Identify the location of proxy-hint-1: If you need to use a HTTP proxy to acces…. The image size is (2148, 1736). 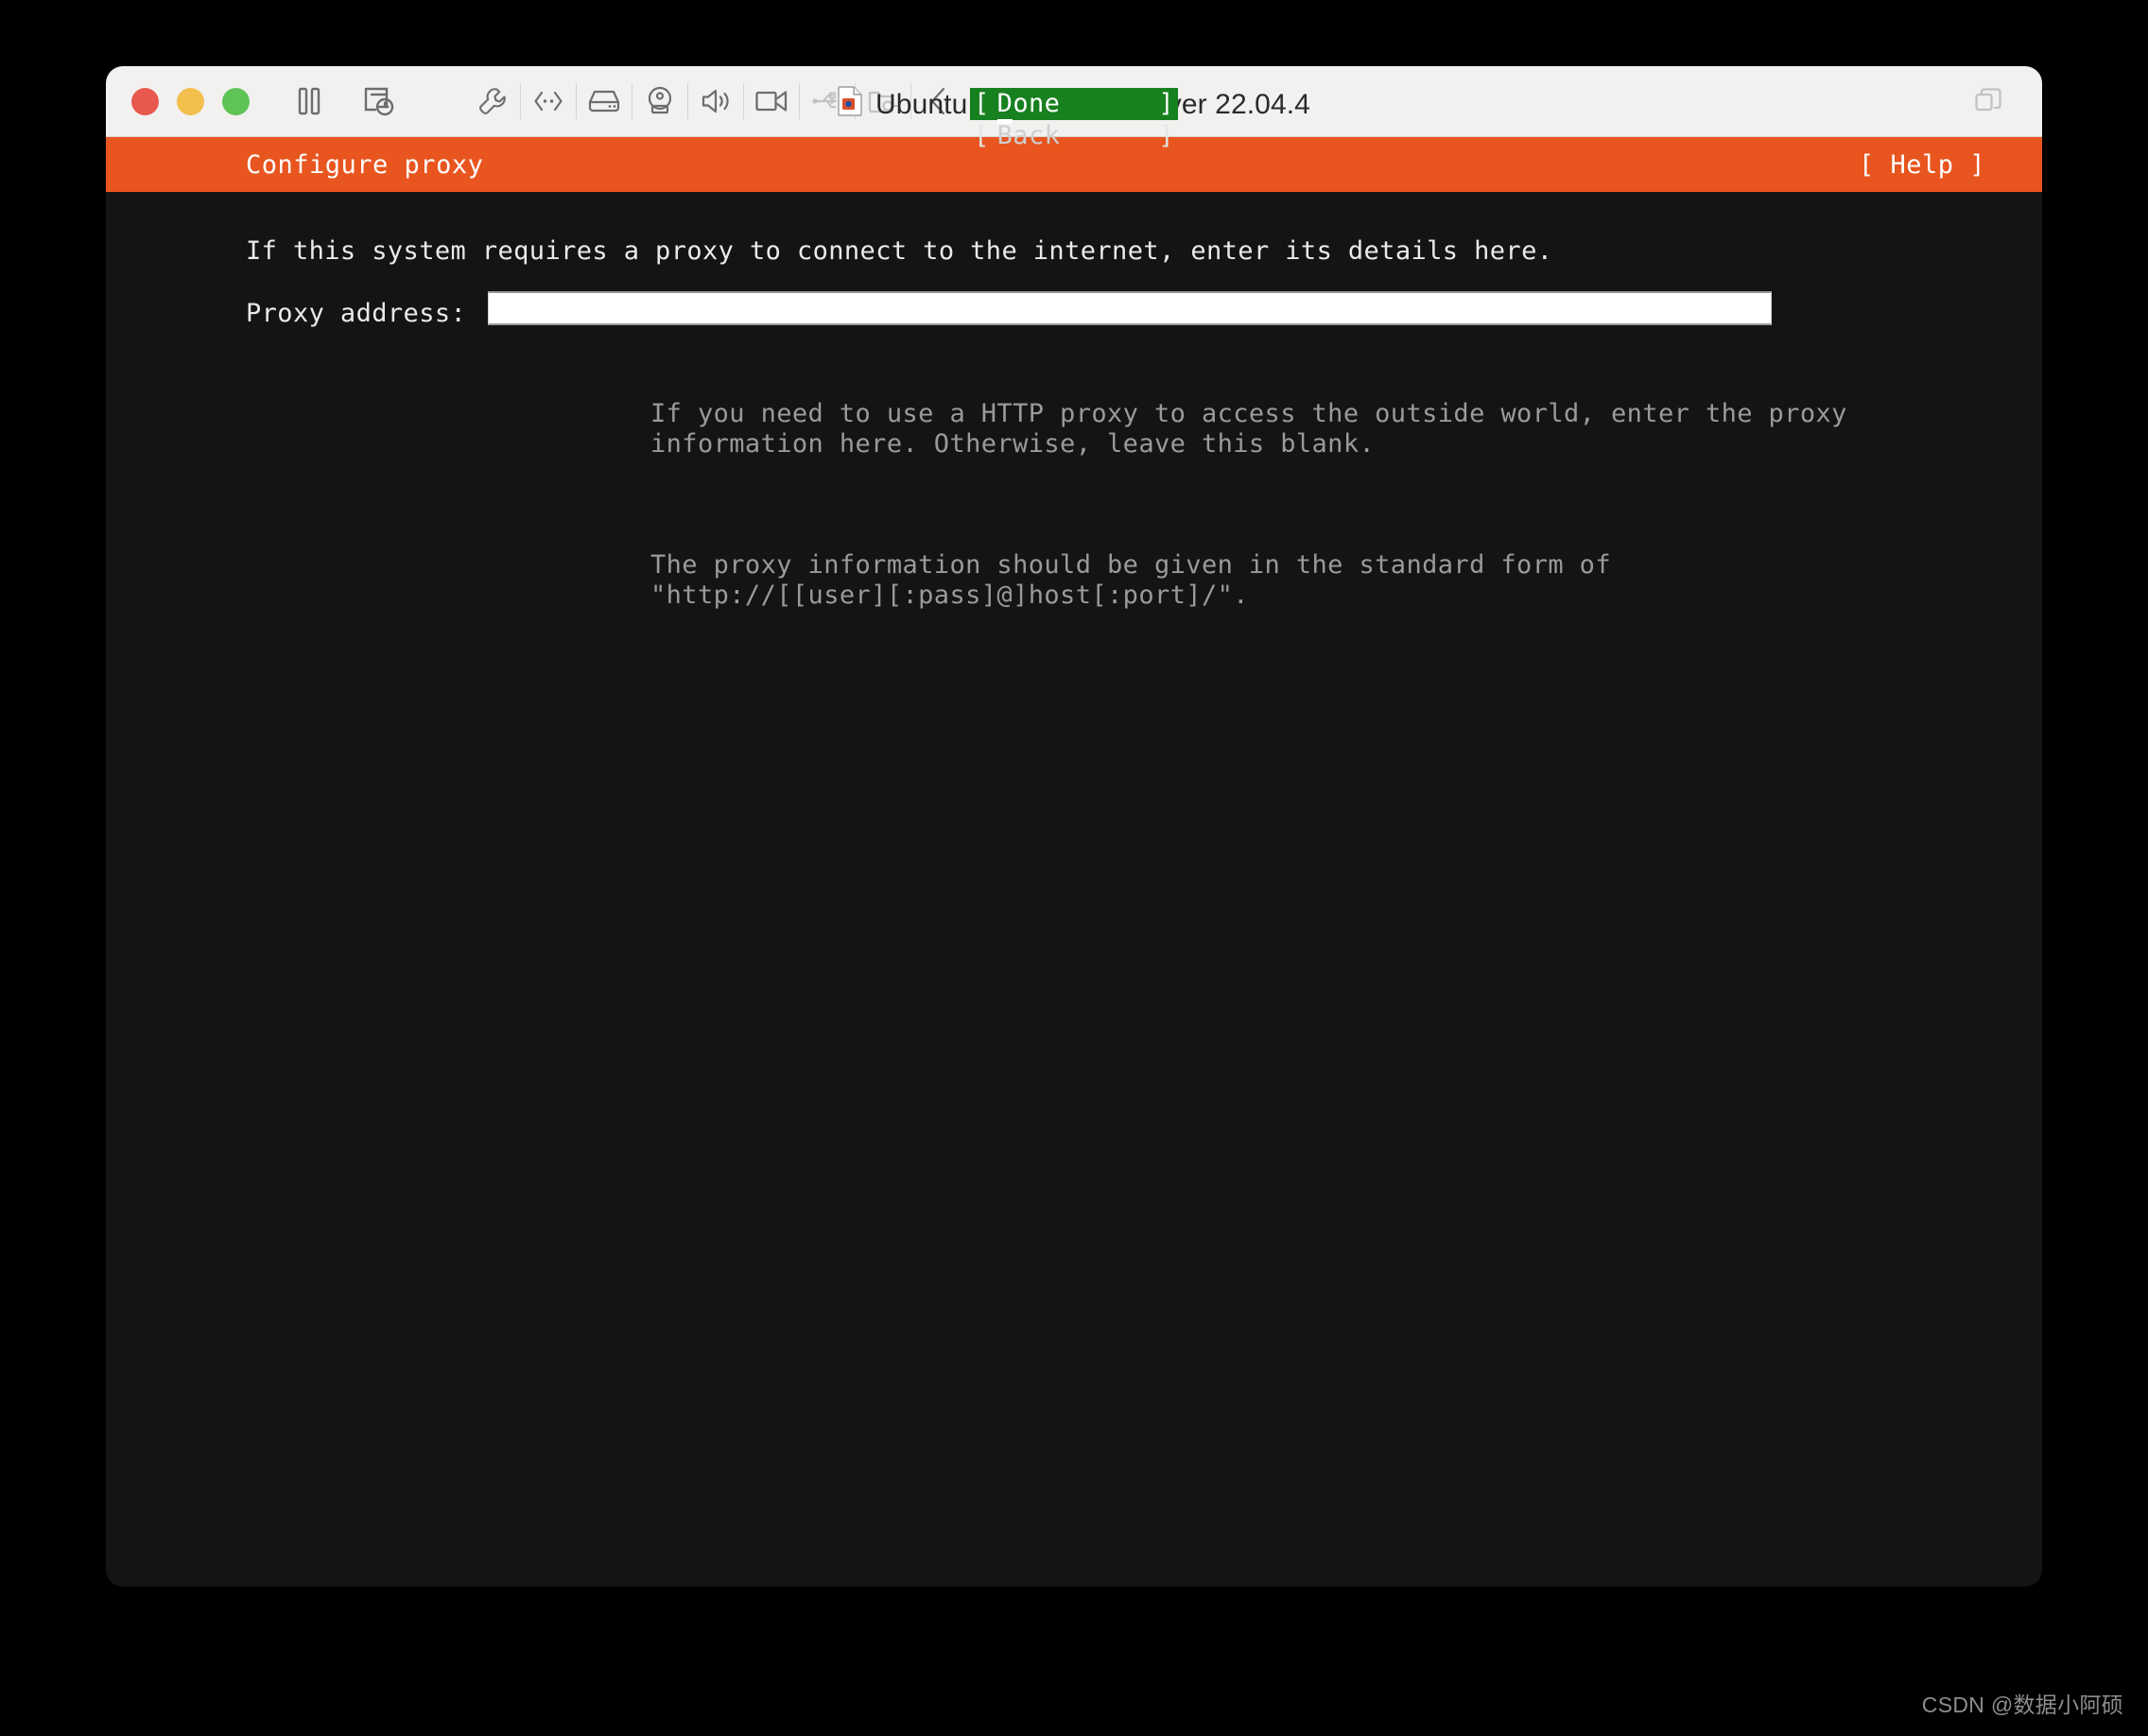
(1248, 429).